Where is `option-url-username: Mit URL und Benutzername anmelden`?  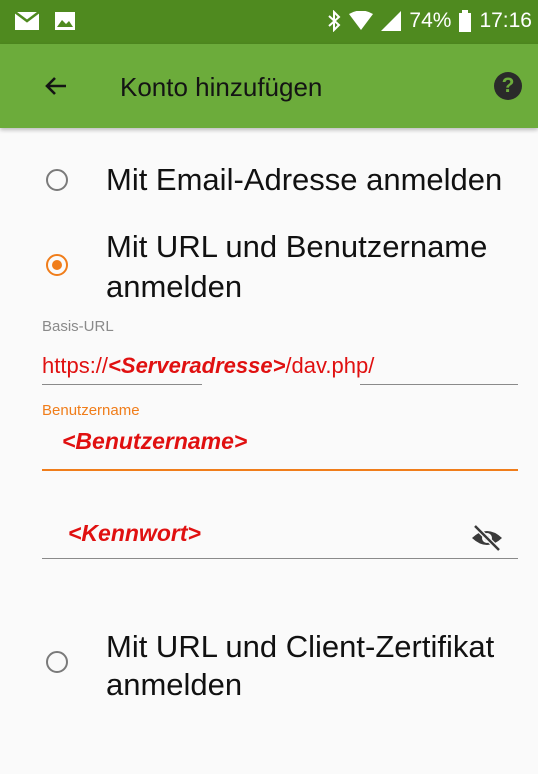
option-url-username: Mit URL und Benutzername anmelden is located at coordinates (269, 270).